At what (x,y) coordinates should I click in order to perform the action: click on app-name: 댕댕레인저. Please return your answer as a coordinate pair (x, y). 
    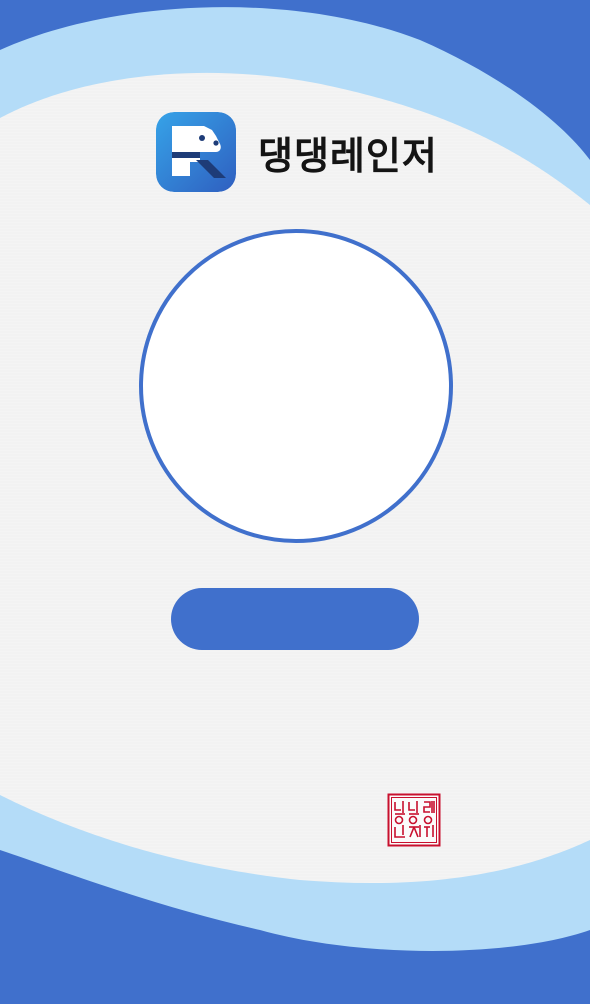
    Looking at the image, I should click on (348, 155).